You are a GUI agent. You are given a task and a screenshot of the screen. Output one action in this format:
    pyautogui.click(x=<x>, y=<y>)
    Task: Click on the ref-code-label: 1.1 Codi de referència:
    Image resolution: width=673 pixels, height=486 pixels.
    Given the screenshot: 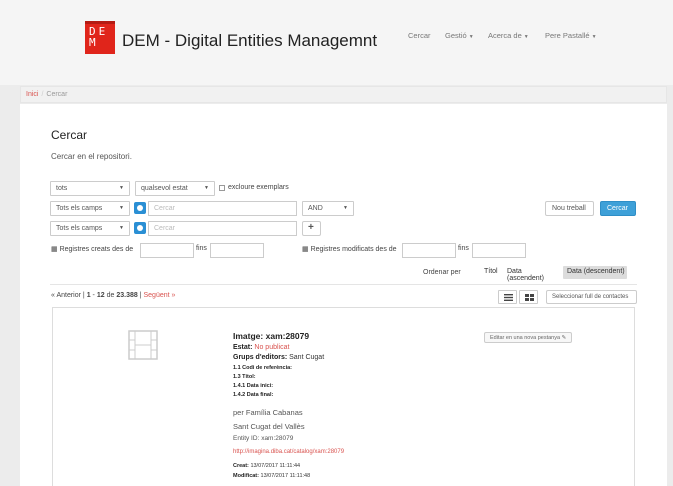 What is the action you would take?
    pyautogui.click(x=262, y=368)
    